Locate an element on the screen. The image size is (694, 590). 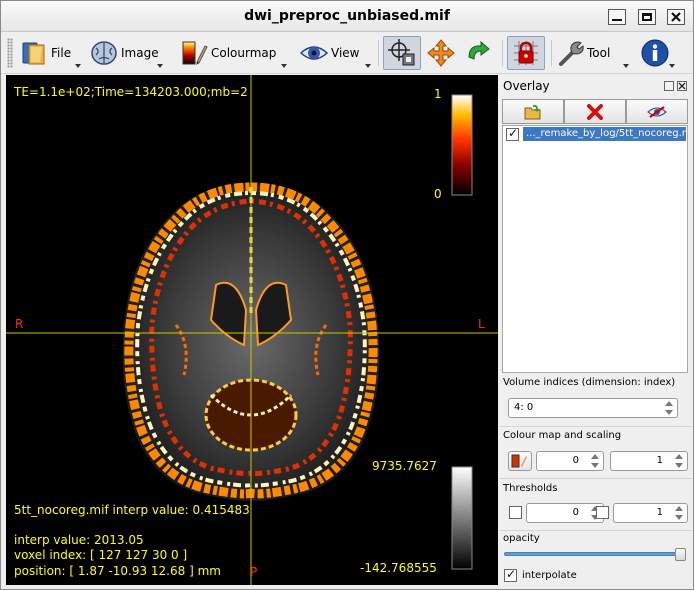
lock-icon is located at coordinates (526, 53).